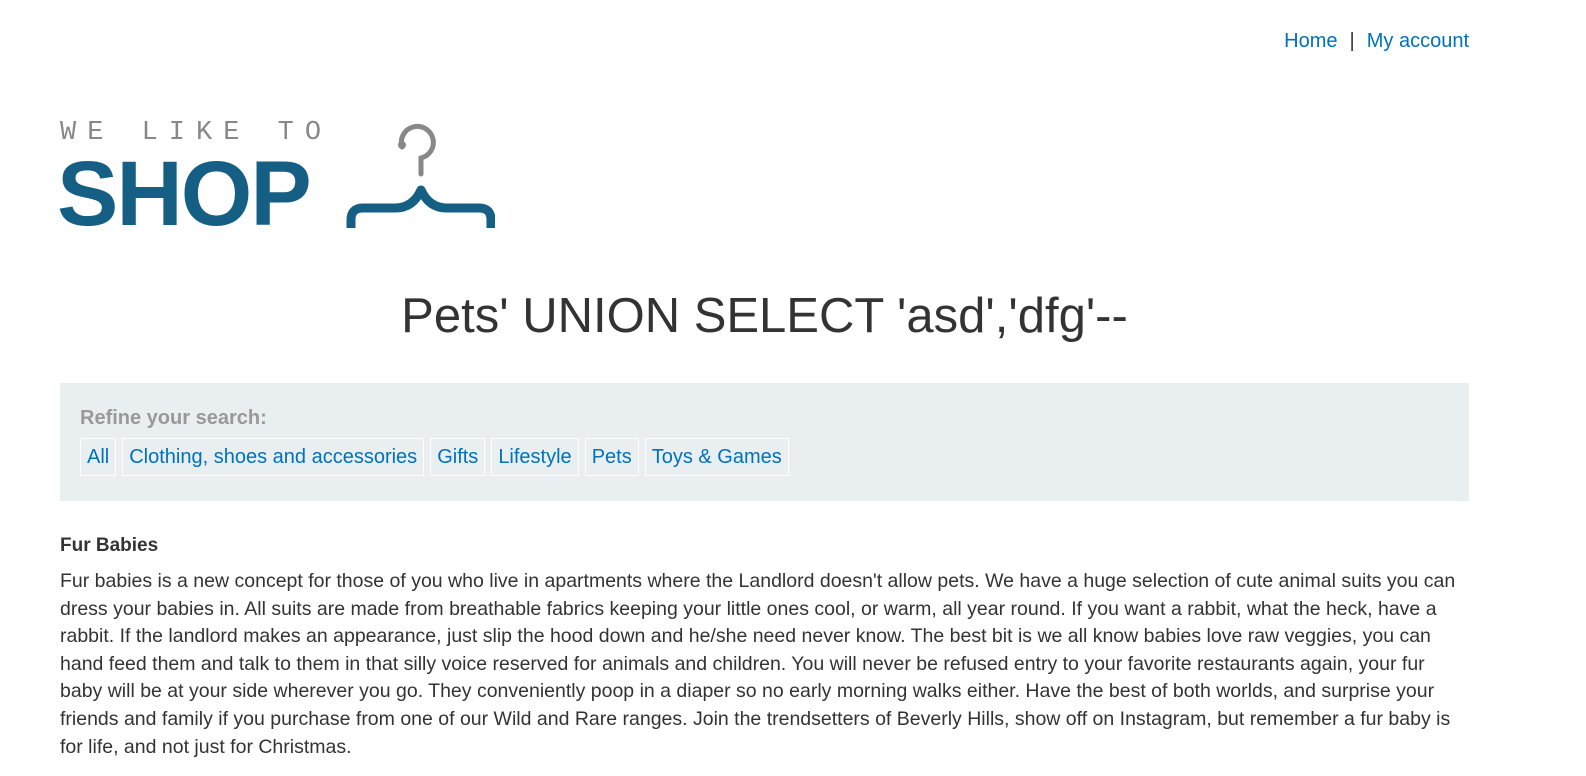 This screenshot has height=776, width=1586. I want to click on hanger-icon, so click(420, 175).